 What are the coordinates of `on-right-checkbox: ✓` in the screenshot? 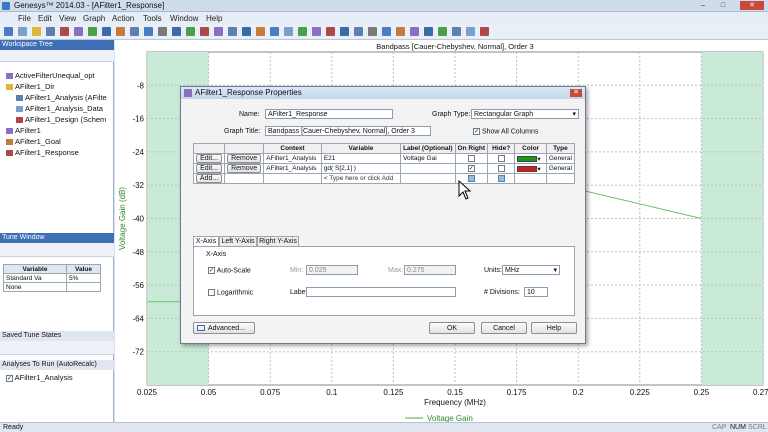 It's located at (471, 168).